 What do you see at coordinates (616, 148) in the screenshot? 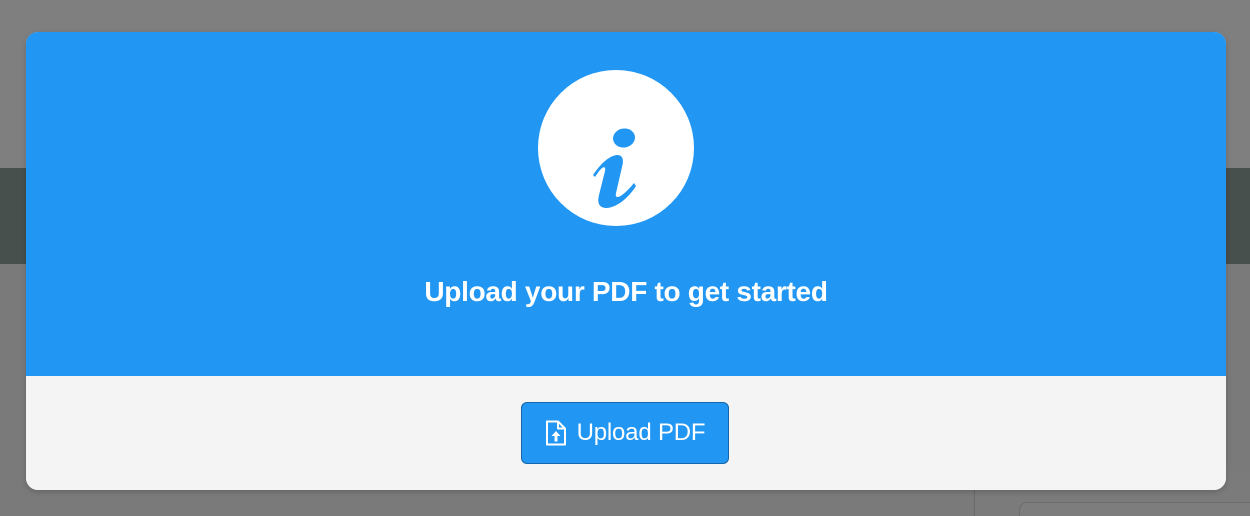
I see `info-icon` at bounding box center [616, 148].